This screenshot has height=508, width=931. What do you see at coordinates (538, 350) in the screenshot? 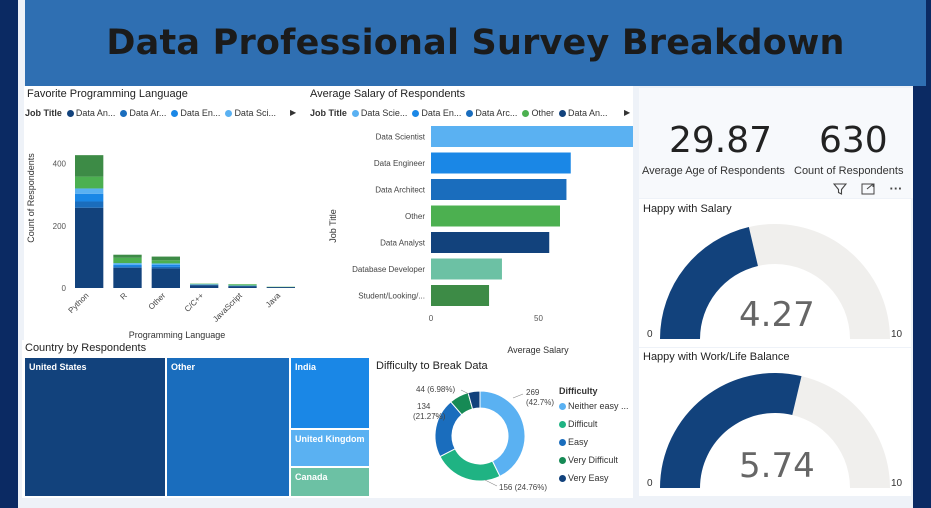
I see `x-axis-title: Average Salary` at bounding box center [538, 350].